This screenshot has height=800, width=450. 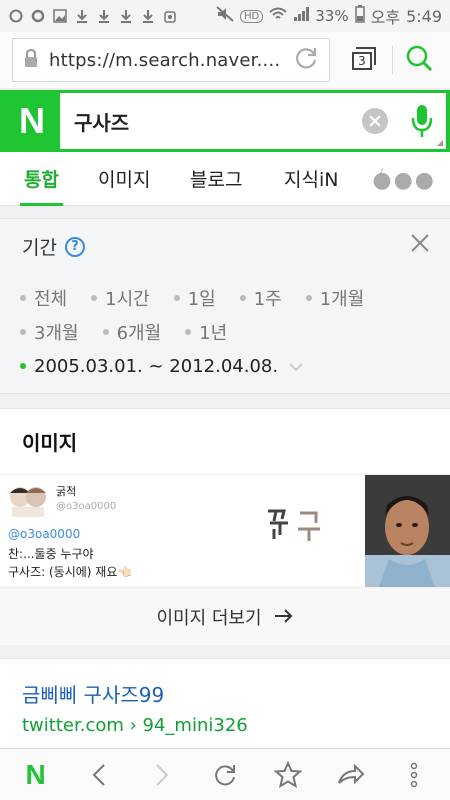 I want to click on tweet-author-handle: @o3oa0000, so click(x=86, y=506).